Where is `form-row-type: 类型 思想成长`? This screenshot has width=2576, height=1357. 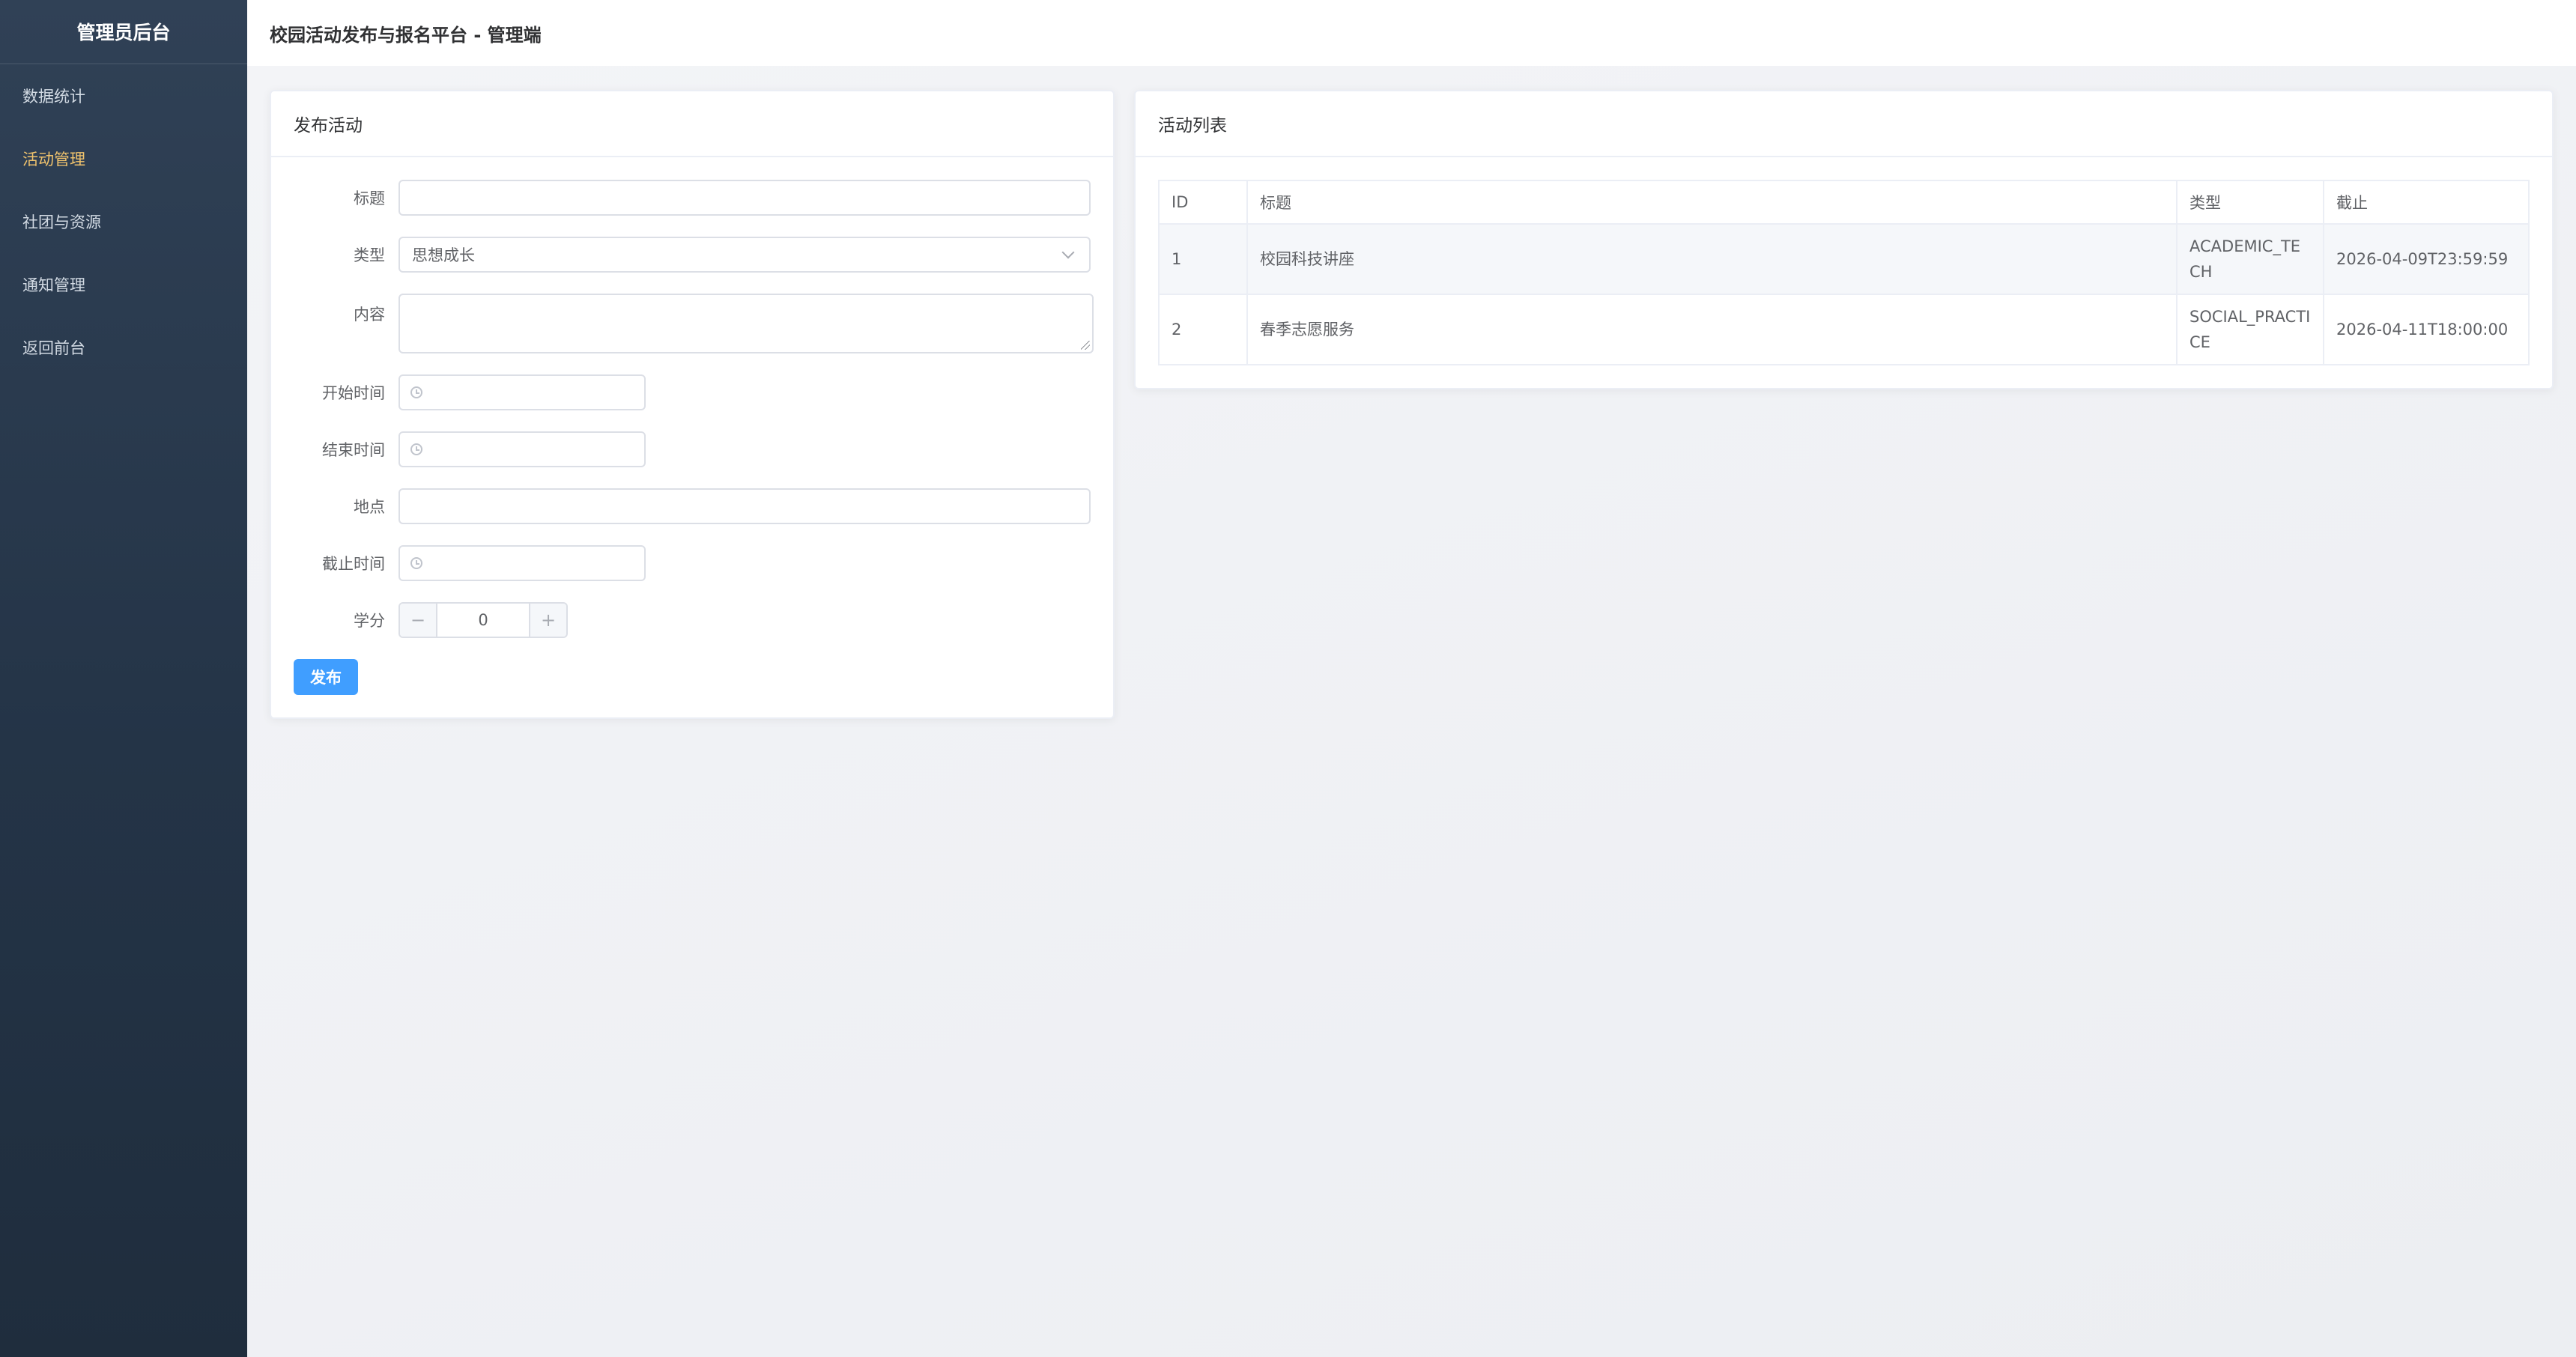 form-row-type: 类型 思想成长 is located at coordinates (692, 255).